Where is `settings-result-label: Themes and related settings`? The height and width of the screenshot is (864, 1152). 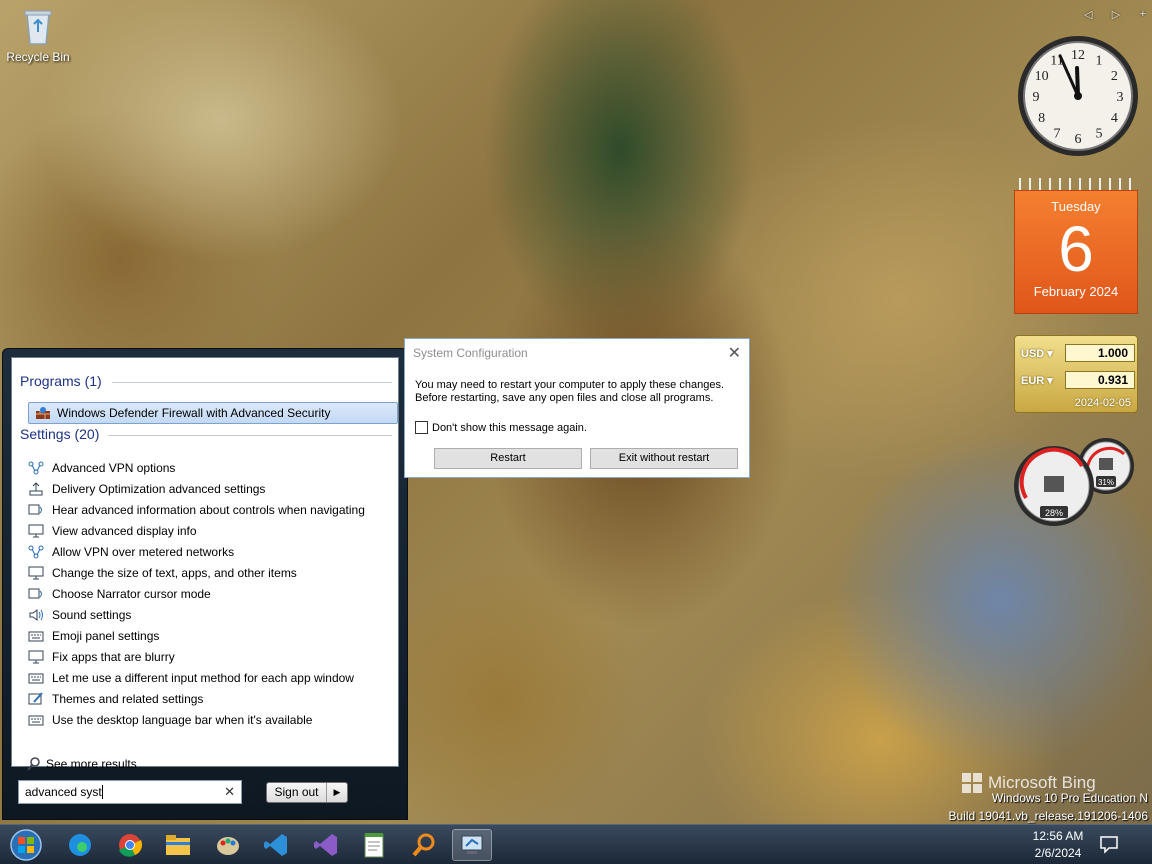 settings-result-label: Themes and related settings is located at coordinates (128, 699).